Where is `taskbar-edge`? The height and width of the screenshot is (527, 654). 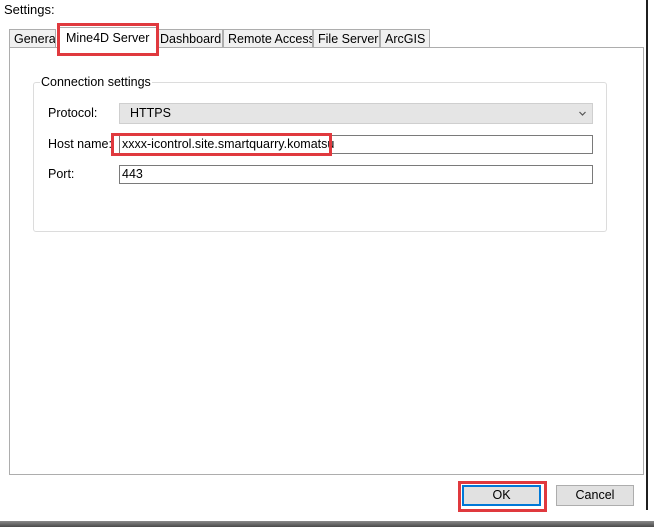 taskbar-edge is located at coordinates (327, 524).